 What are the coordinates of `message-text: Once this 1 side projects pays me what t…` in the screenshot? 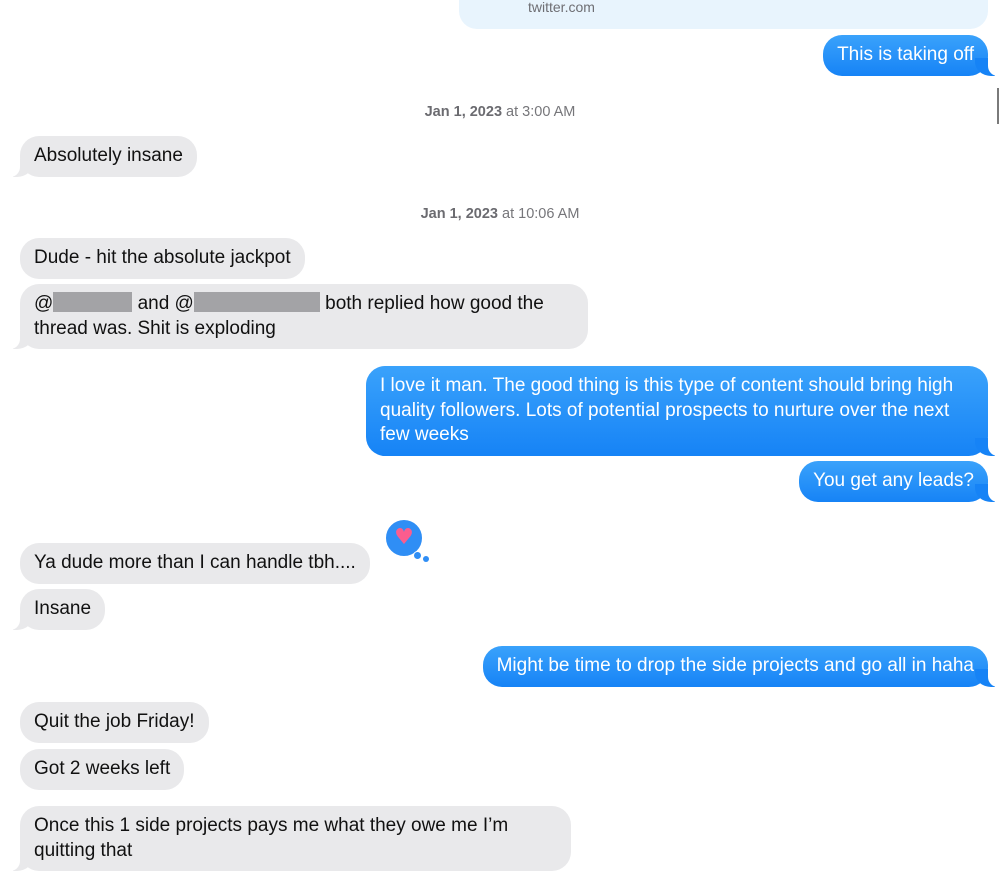 It's located at (271, 838).